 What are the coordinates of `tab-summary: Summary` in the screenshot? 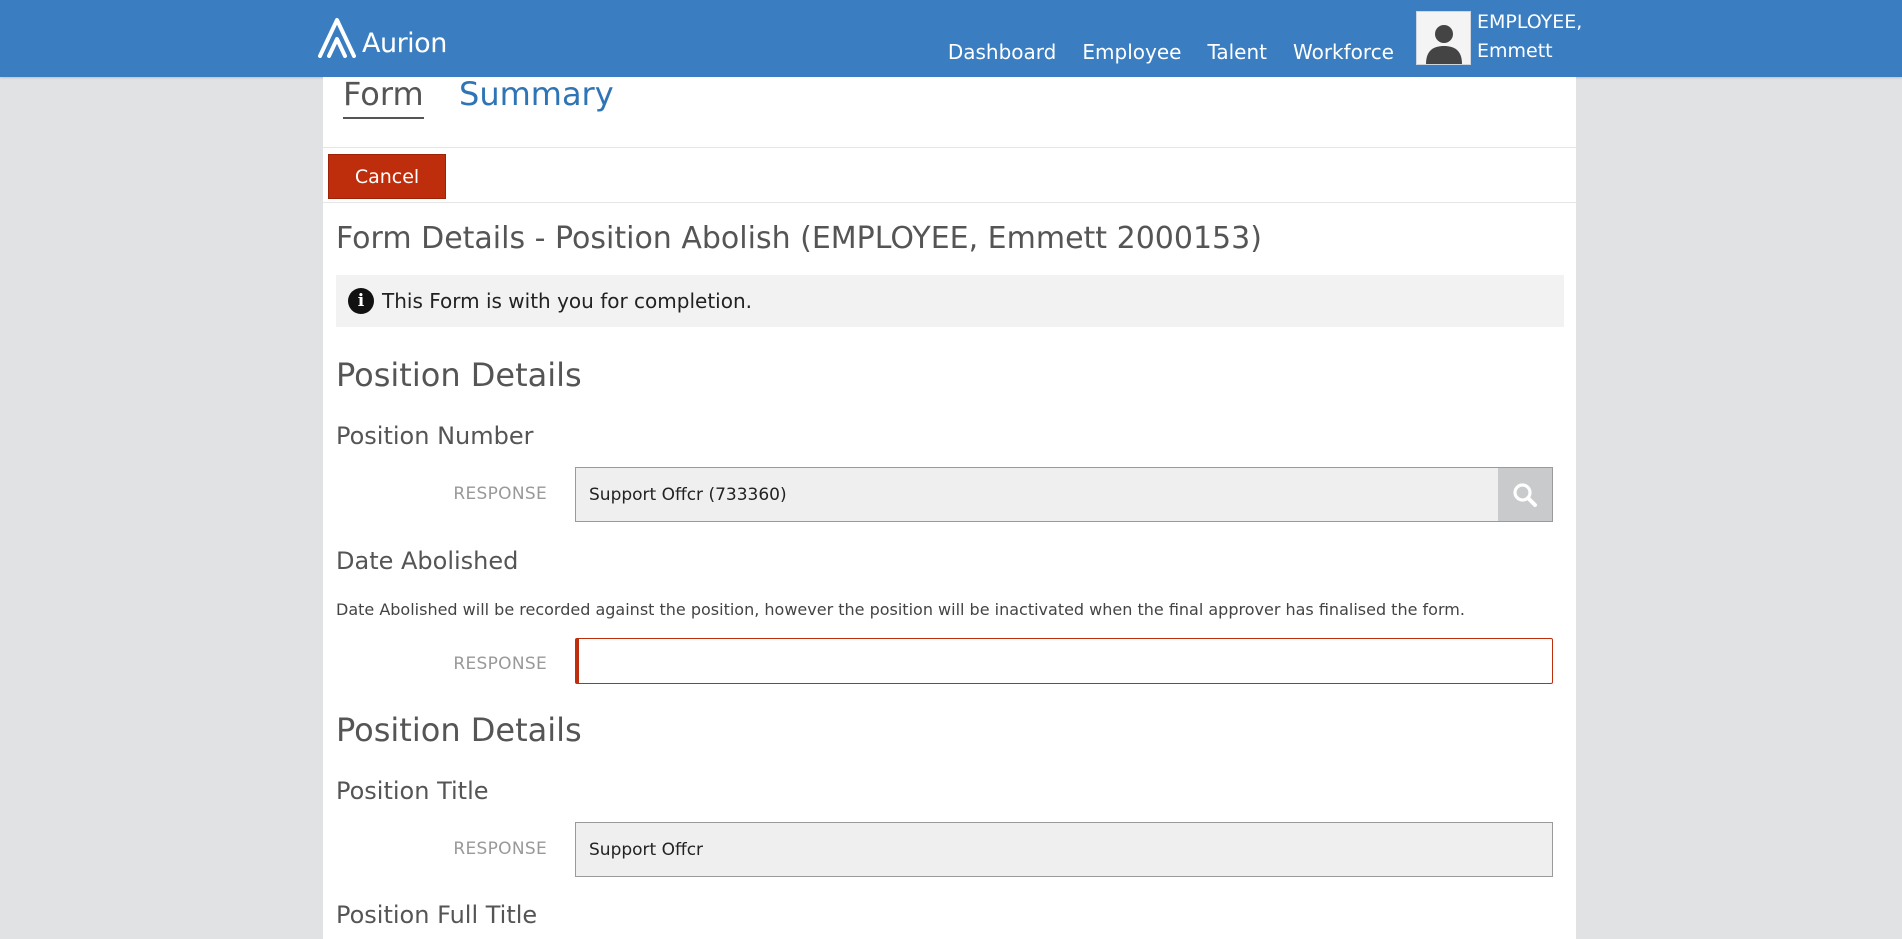 It's located at (536, 96).